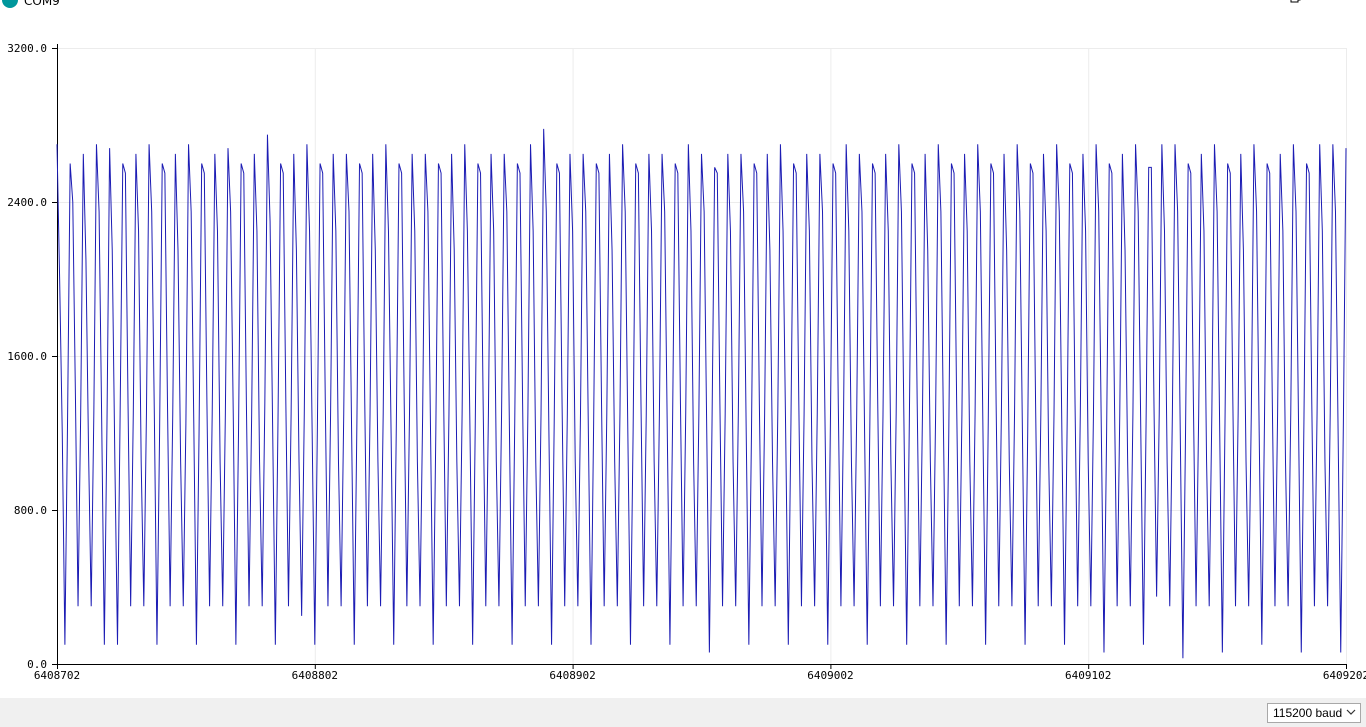  Describe the element at coordinates (27, 356) in the screenshot. I see `y-tick-label: 1600.0` at that location.